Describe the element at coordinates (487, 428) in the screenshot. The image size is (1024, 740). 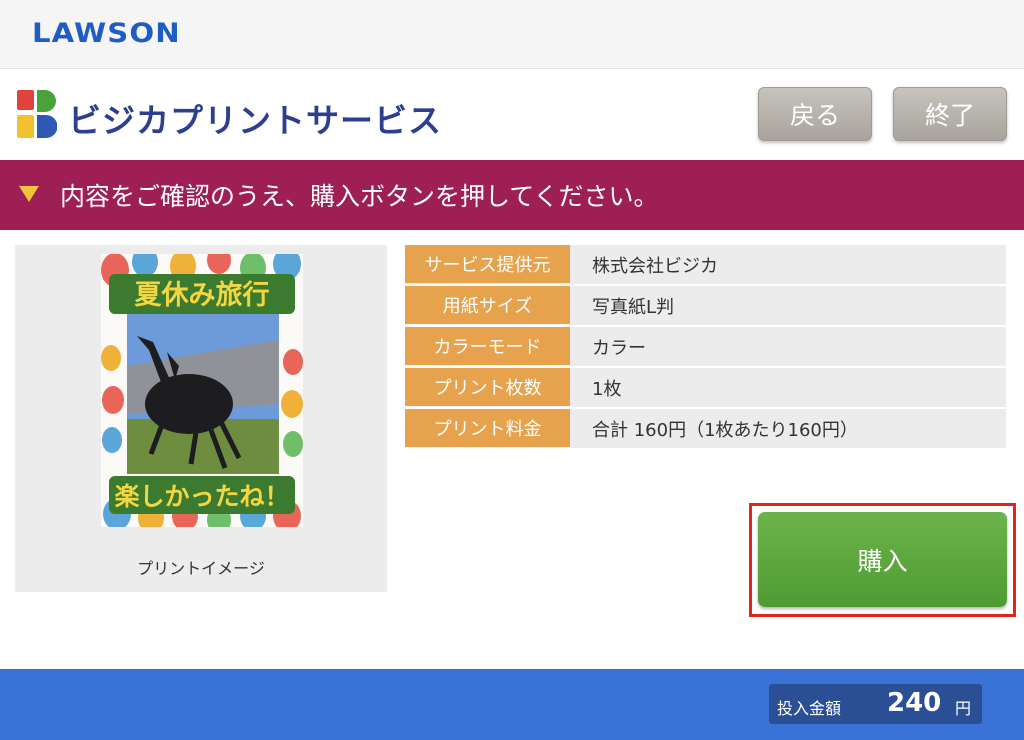
I see `detail-label-print-fee: プリント料金` at that location.